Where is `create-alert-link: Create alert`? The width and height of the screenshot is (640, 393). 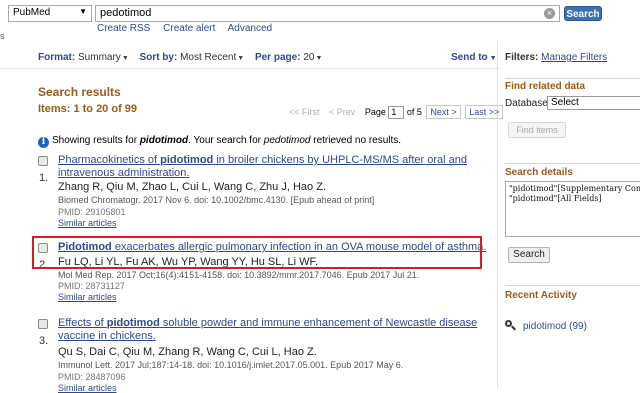 create-alert-link: Create alert is located at coordinates (189, 28).